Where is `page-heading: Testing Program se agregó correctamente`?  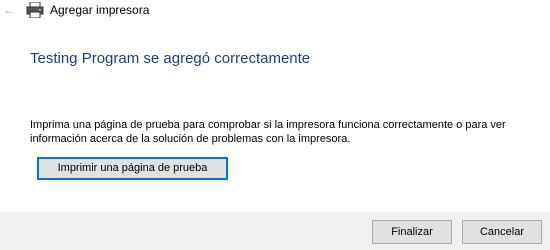 page-heading: Testing Program se agregó correctamente is located at coordinates (170, 58).